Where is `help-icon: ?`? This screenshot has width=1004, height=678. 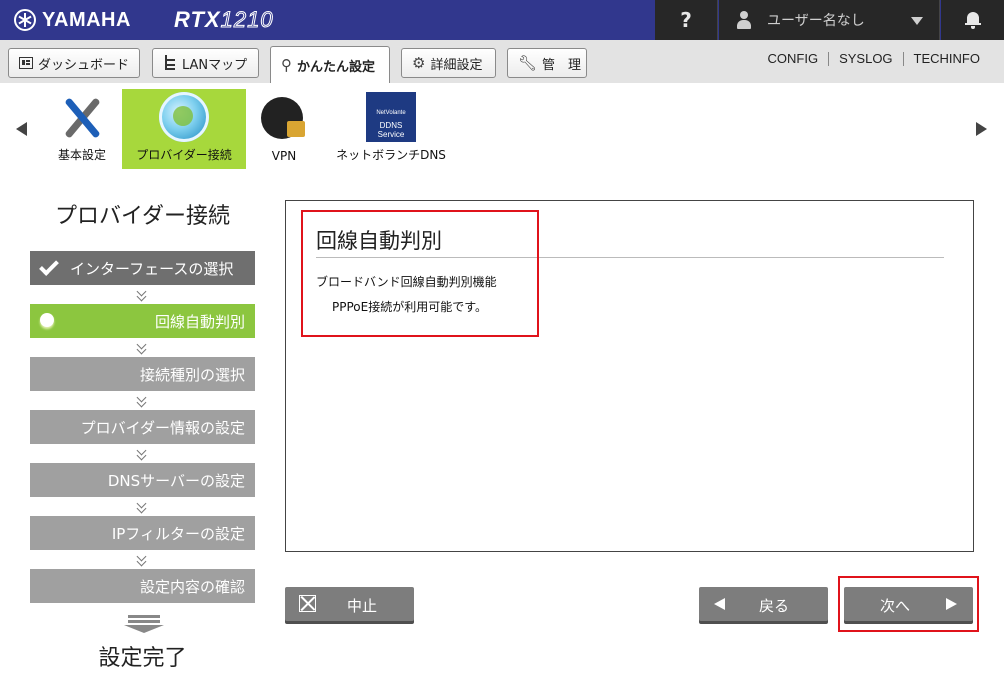 help-icon: ? is located at coordinates (686, 20).